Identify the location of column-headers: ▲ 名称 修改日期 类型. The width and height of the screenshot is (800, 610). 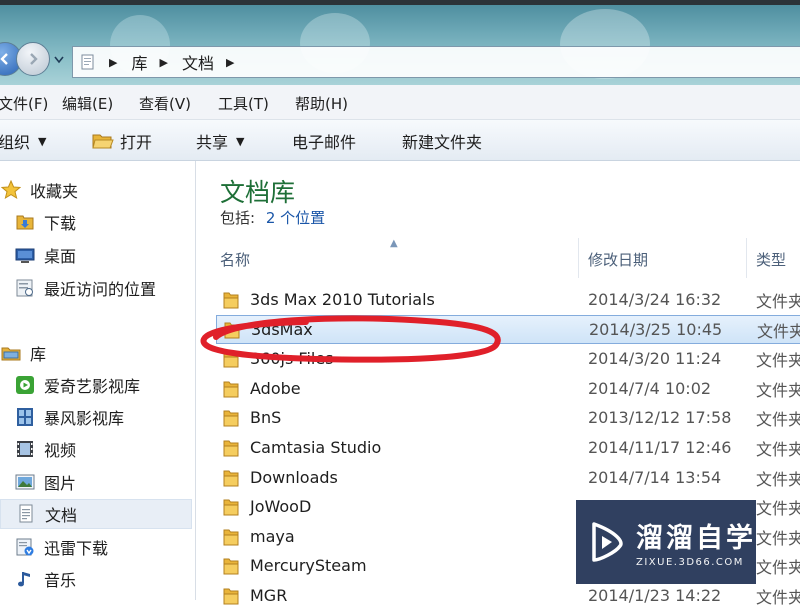
(498, 258).